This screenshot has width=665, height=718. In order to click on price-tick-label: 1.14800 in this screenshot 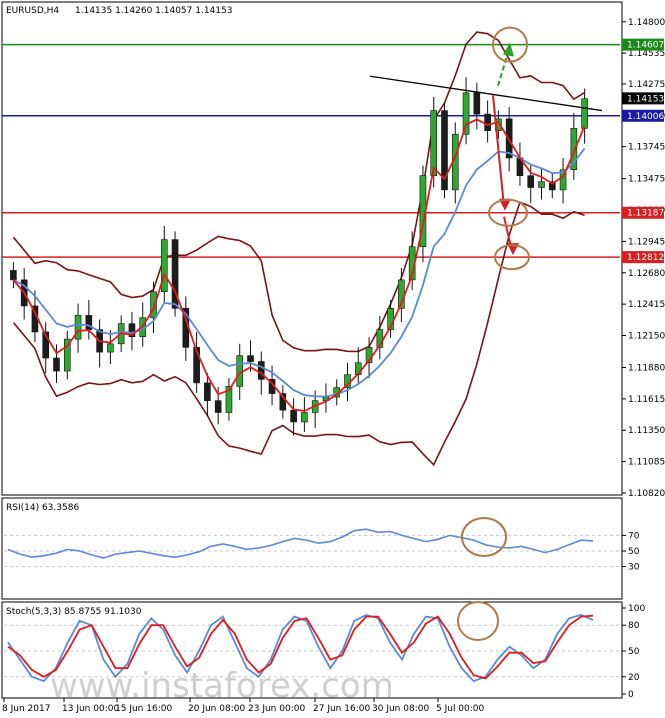, I will do `click(646, 23)`.